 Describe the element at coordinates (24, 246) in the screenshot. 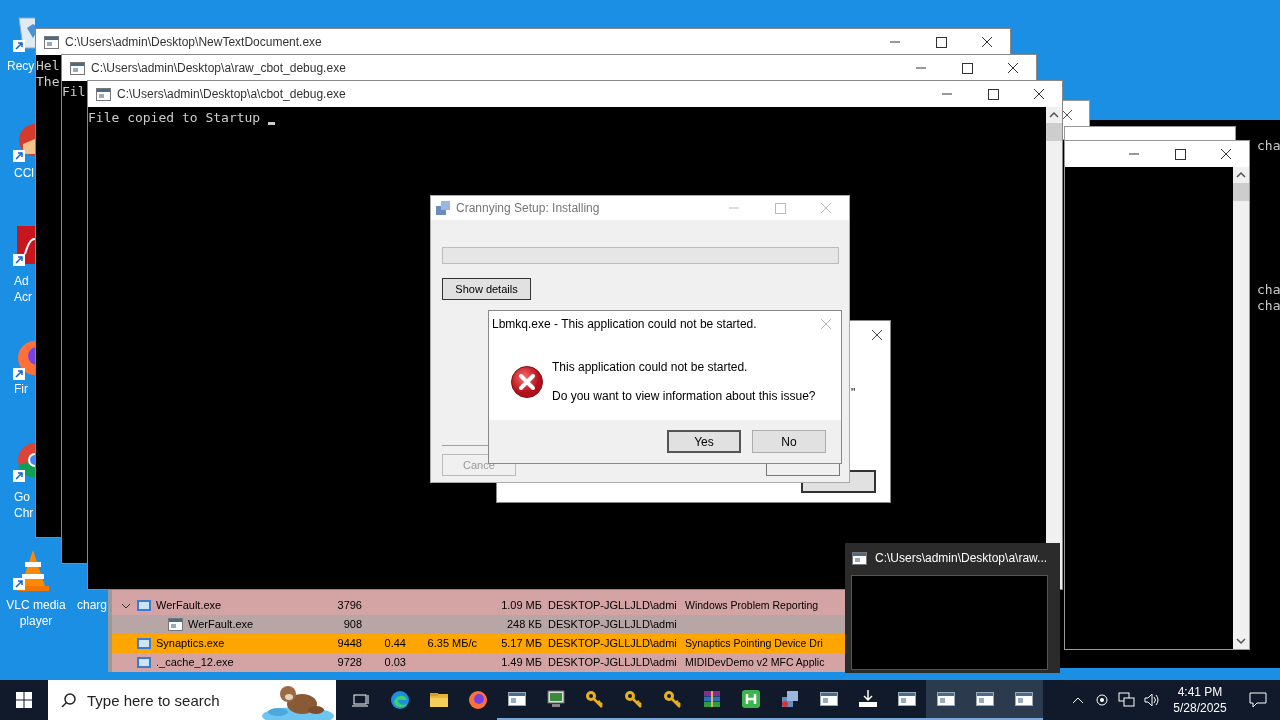

I see `document-app-icon` at that location.